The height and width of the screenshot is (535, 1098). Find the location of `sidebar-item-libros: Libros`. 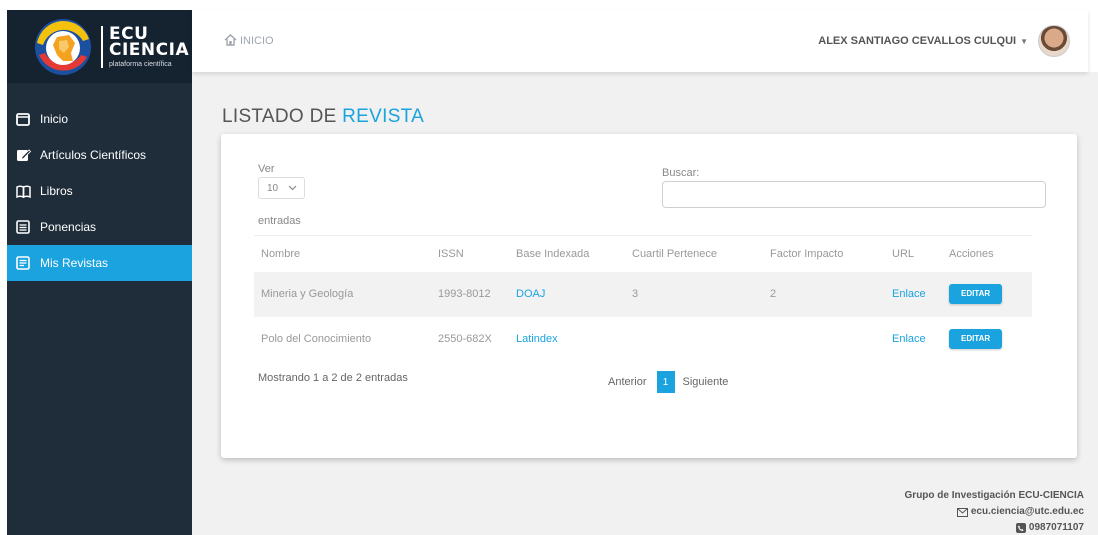

sidebar-item-libros: Libros is located at coordinates (99, 191).